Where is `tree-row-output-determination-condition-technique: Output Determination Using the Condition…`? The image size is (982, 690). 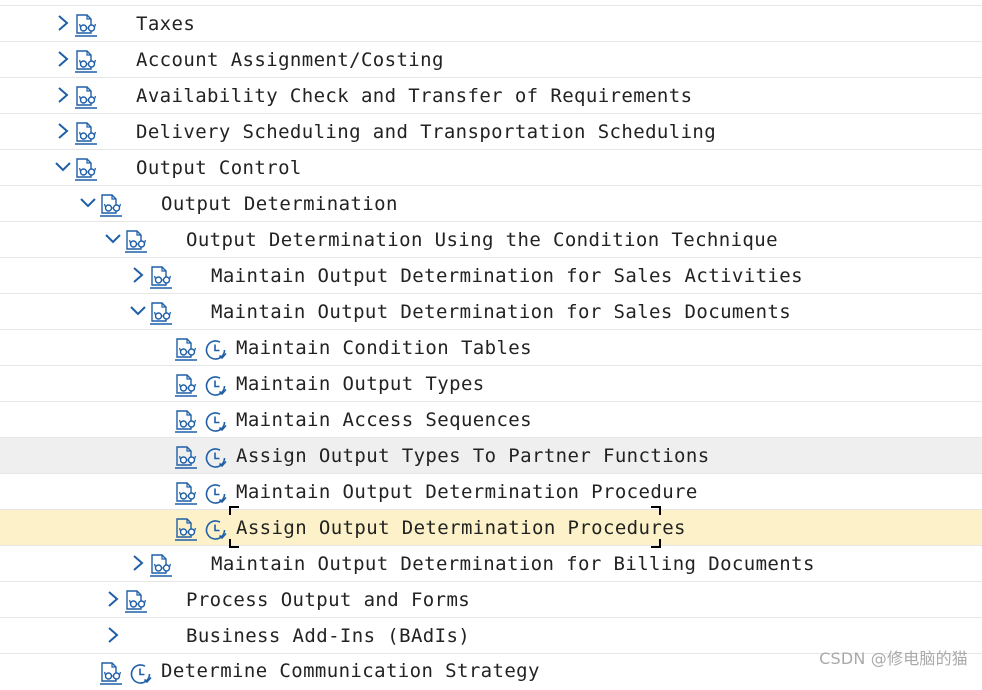 tree-row-output-determination-condition-technique: Output Determination Using the Condition… is located at coordinates (491, 240).